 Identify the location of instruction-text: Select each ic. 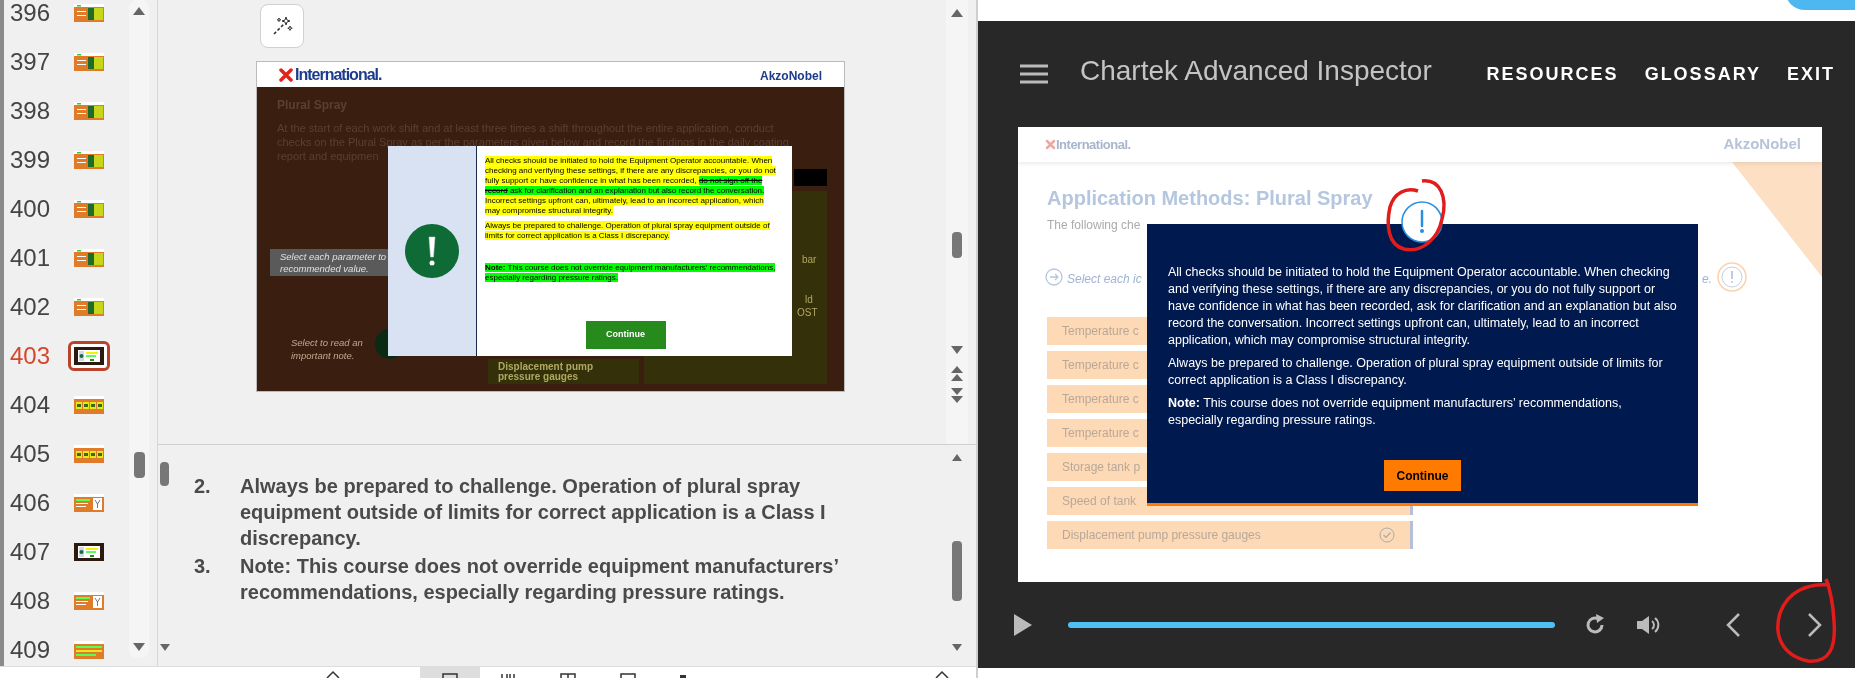
(1104, 279).